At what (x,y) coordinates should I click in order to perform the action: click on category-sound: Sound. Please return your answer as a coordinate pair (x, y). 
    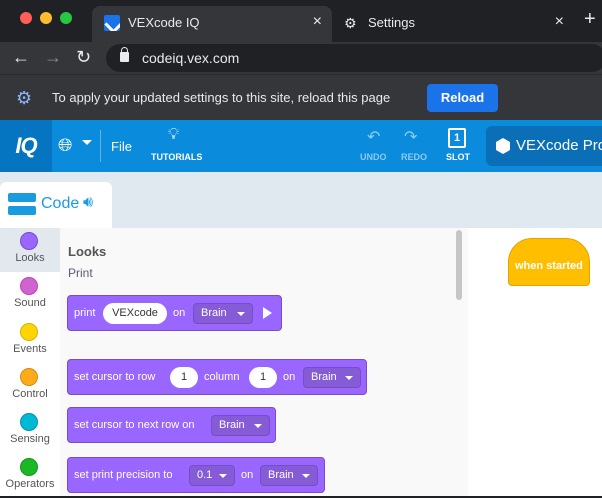
    Looking at the image, I should click on (30, 295).